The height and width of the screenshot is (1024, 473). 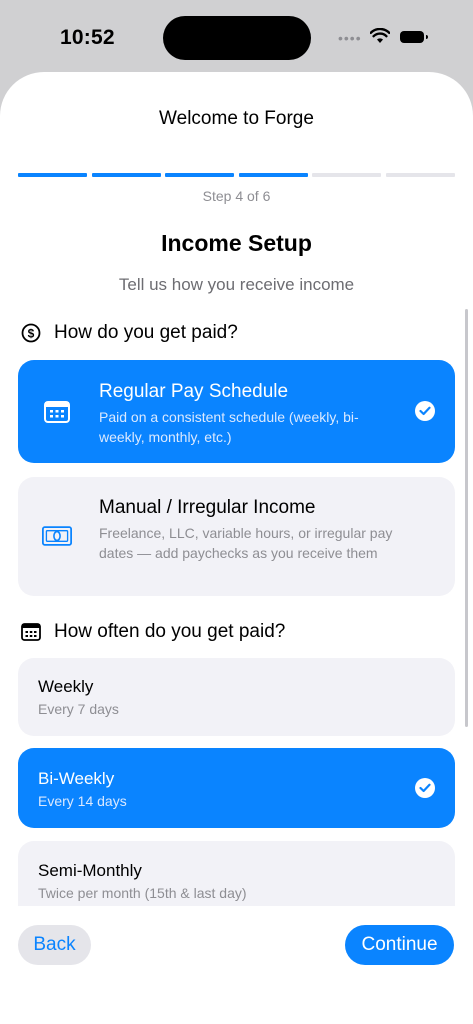 What do you see at coordinates (236, 196) in the screenshot?
I see `step-label: Step 4 of 6` at bounding box center [236, 196].